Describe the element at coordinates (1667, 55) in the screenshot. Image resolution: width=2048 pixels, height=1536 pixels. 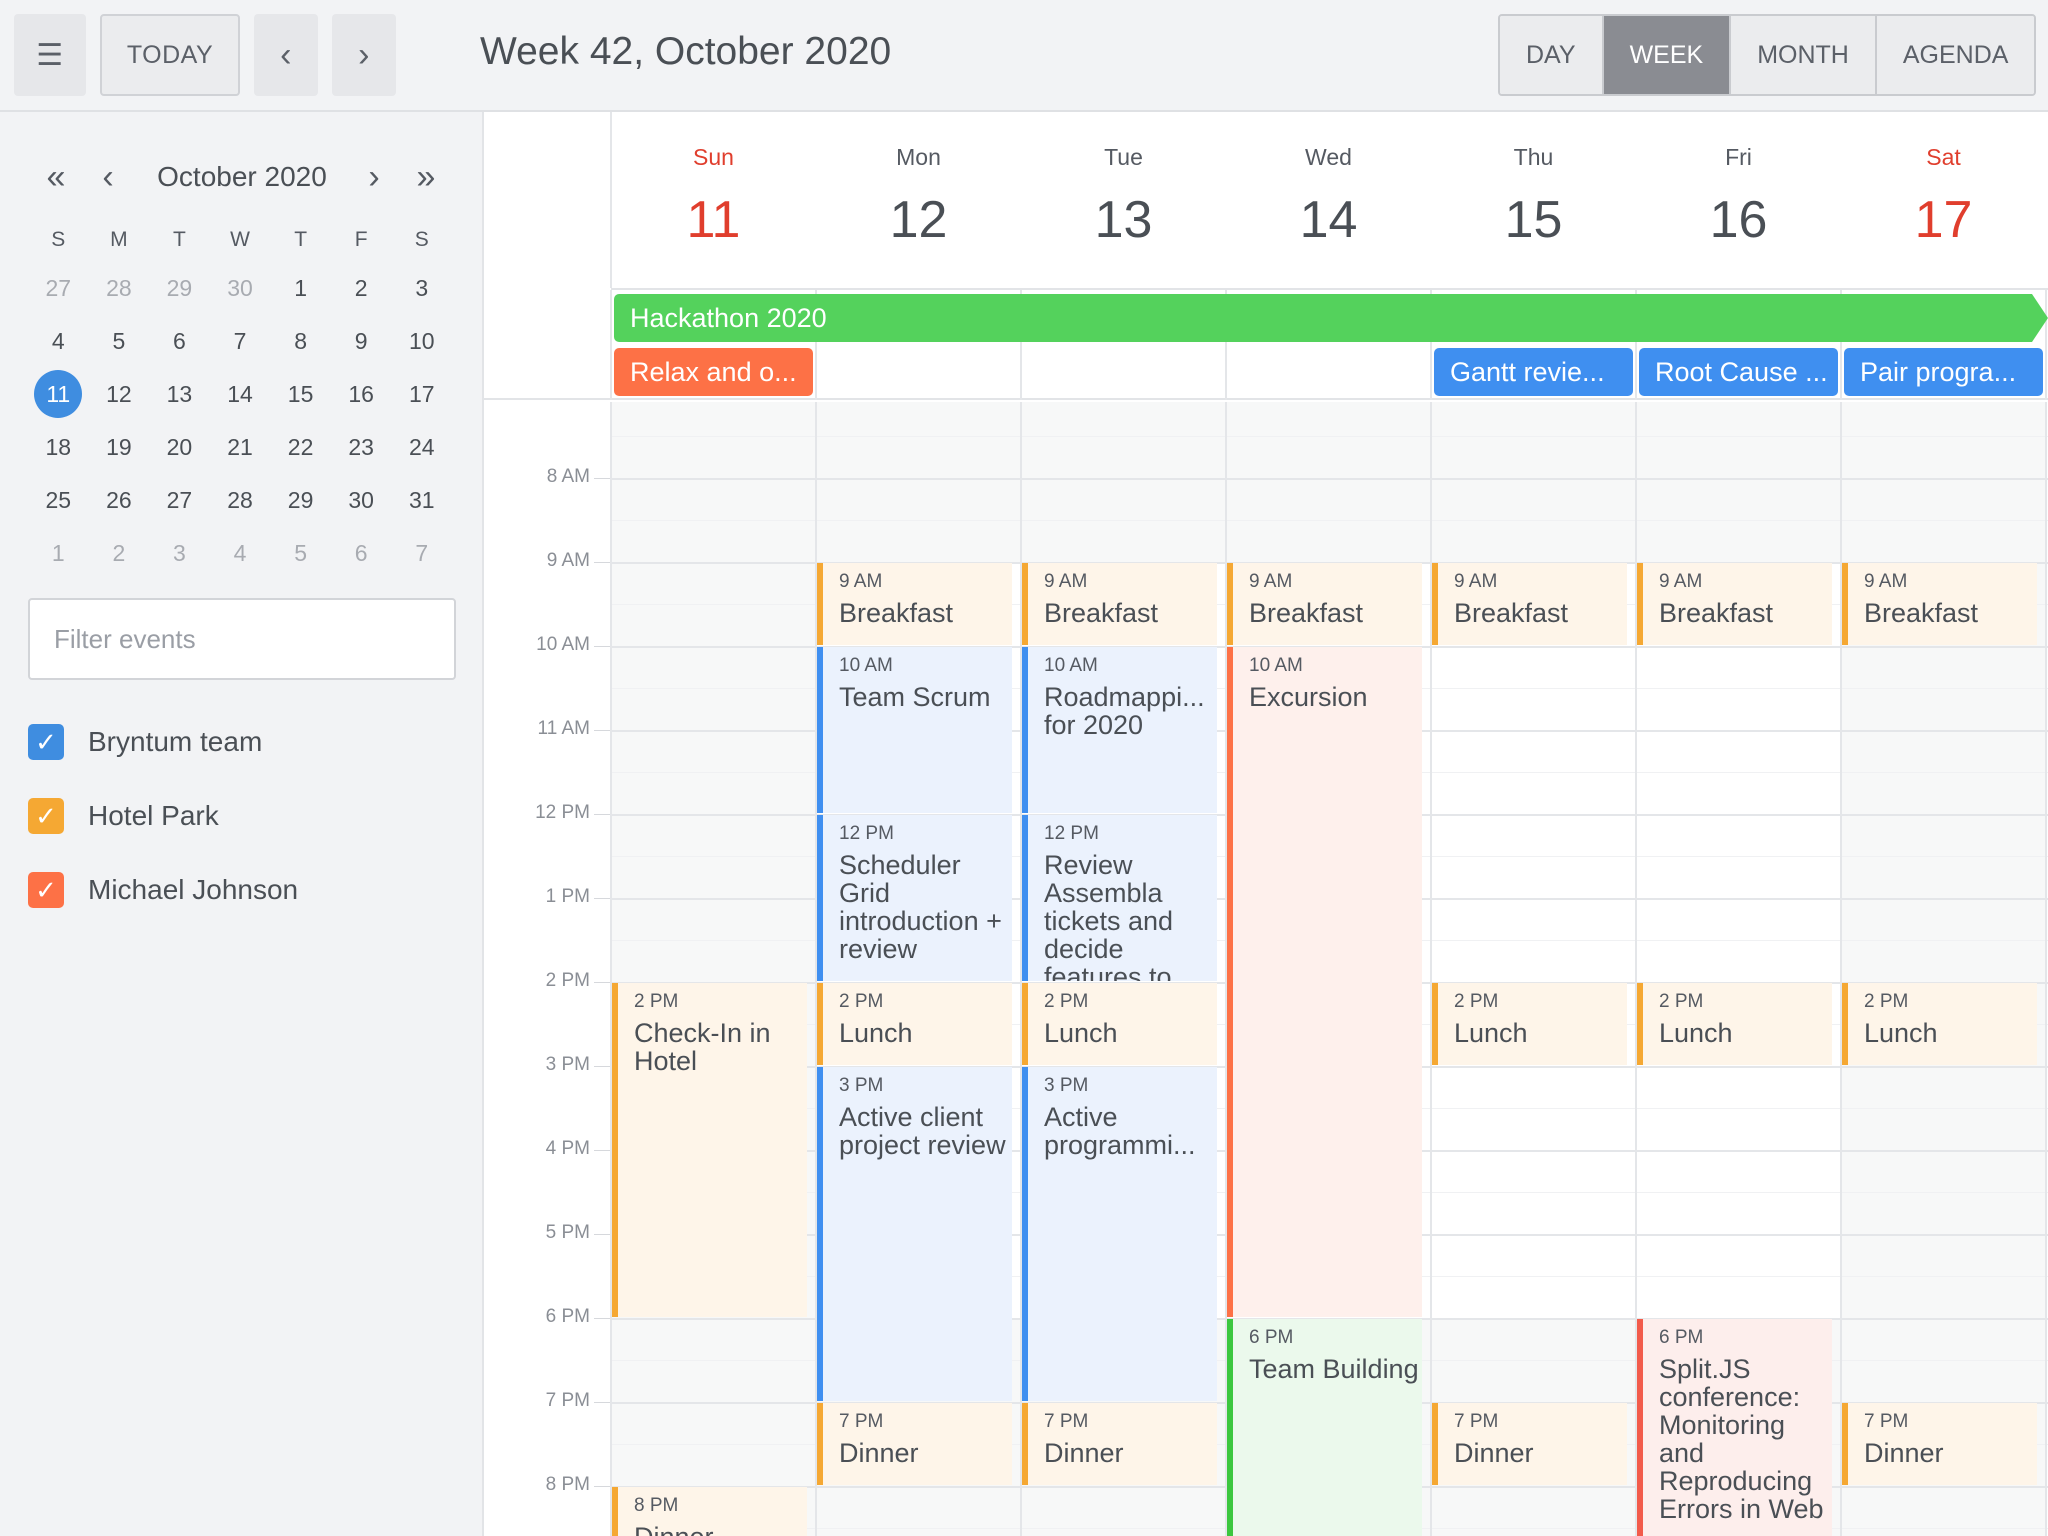
I see `view-week-button: WEEK` at that location.